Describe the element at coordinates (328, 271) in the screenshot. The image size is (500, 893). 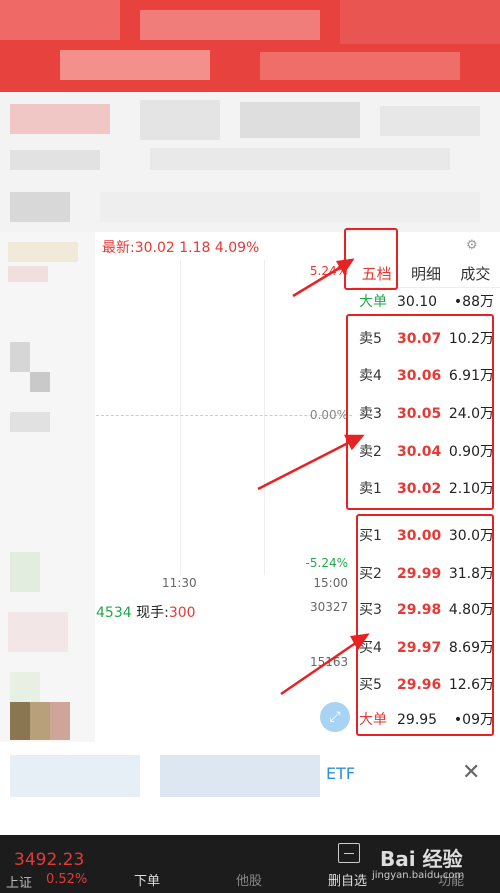
I see `chart-pct-top: 5.24%` at that location.